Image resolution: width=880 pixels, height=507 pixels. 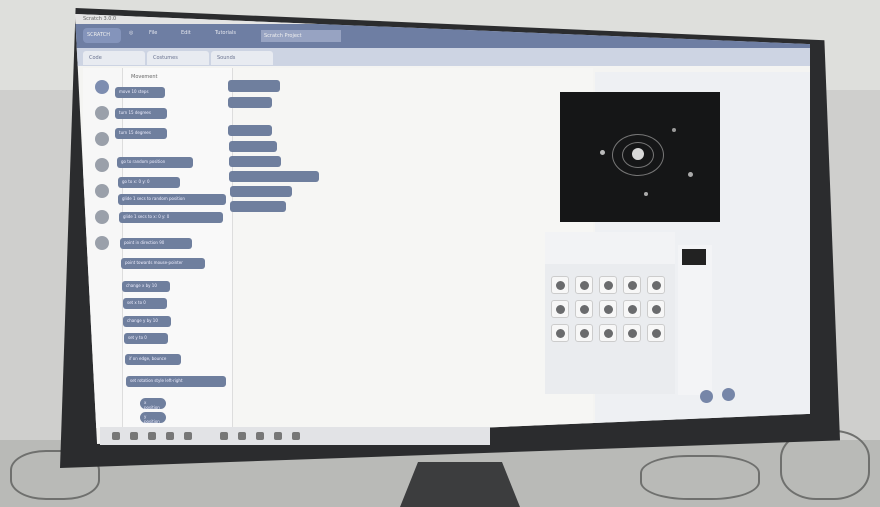 What do you see at coordinates (102, 139) in the screenshot?
I see `category-sound` at bounding box center [102, 139].